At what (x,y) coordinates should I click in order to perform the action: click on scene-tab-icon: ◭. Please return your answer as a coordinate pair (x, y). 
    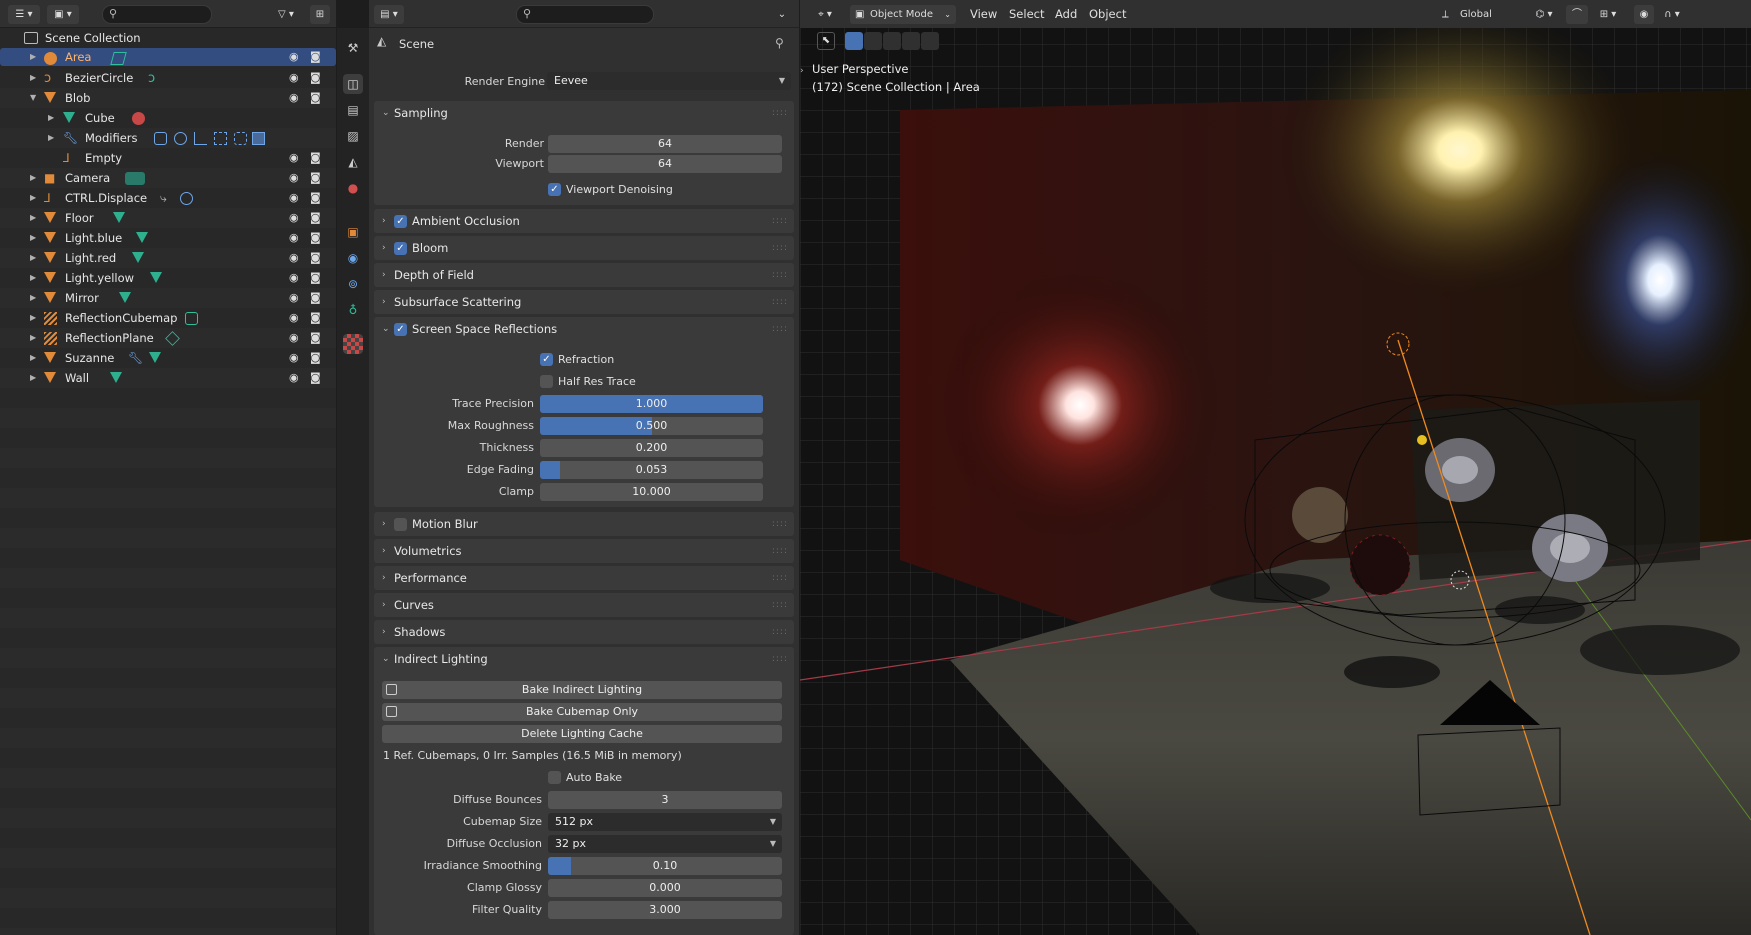
    Looking at the image, I should click on (353, 162).